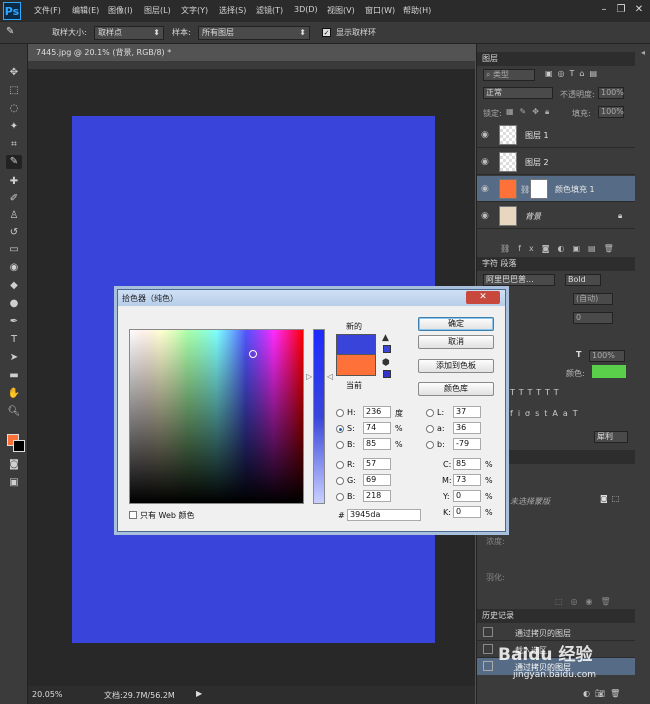 This screenshot has height=704, width=650. What do you see at coordinates (14, 376) in the screenshot?
I see `shape-tool-icon: ▬` at bounding box center [14, 376].